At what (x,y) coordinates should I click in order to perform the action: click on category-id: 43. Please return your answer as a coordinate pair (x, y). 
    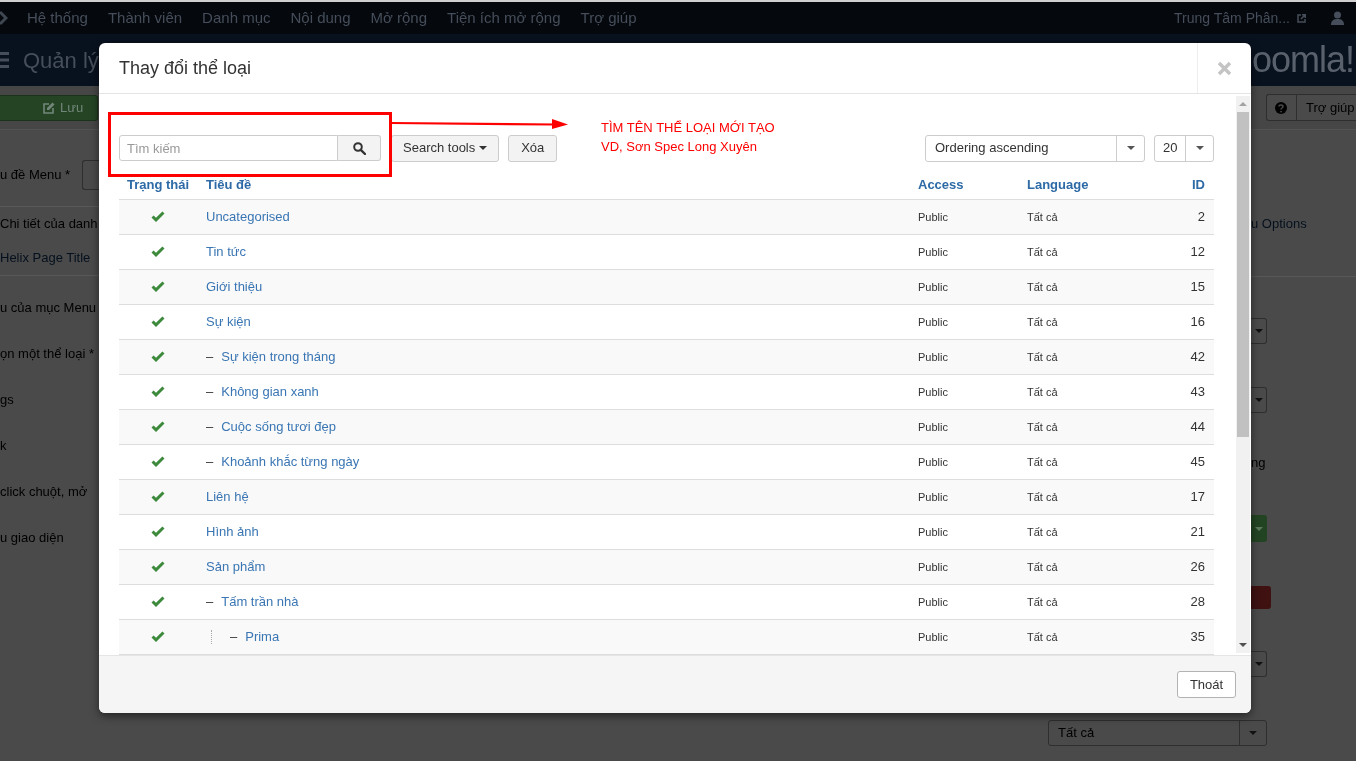
    Looking at the image, I should click on (1197, 392).